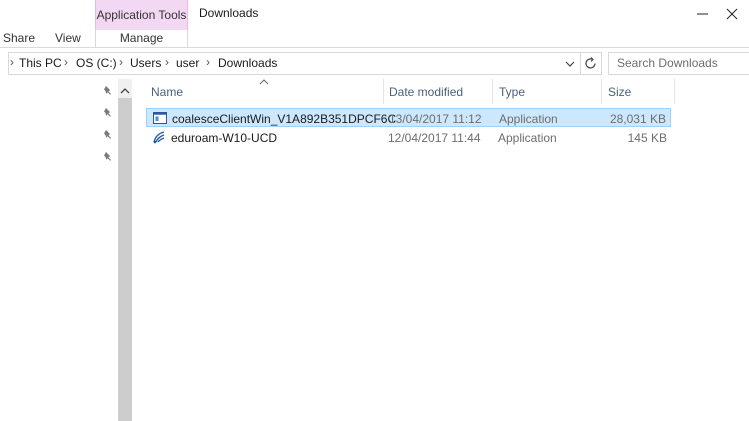 This screenshot has width=749, height=421. Describe the element at coordinates (229, 13) in the screenshot. I see `window-title: Downloads` at that location.